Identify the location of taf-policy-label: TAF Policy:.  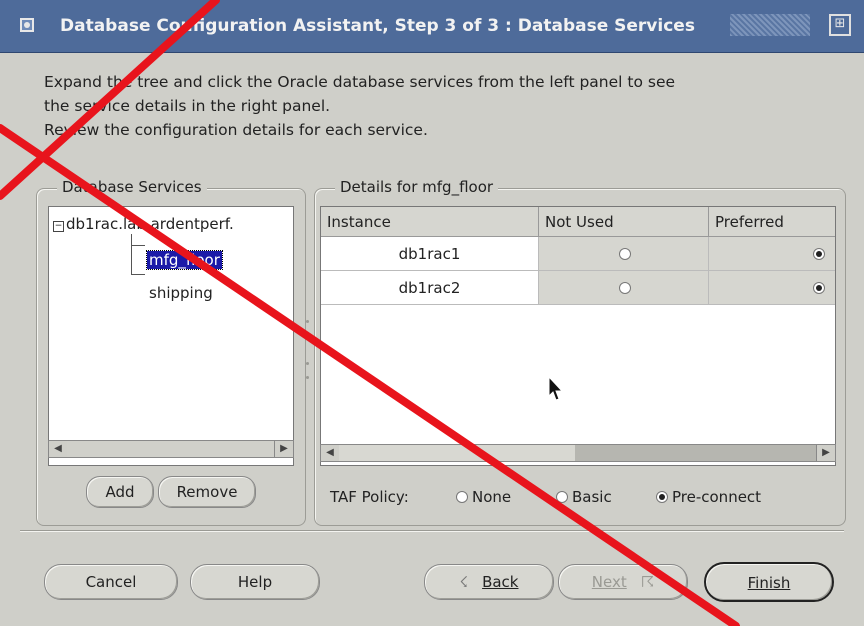
(369, 497).